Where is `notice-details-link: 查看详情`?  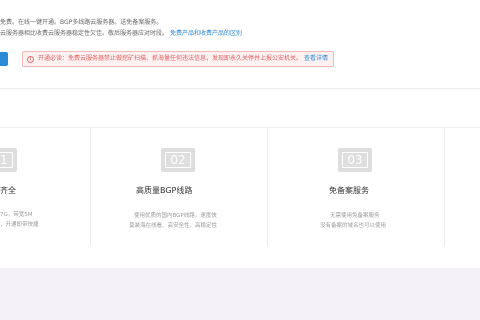
notice-details-link: 查看详情 is located at coordinates (316, 59).